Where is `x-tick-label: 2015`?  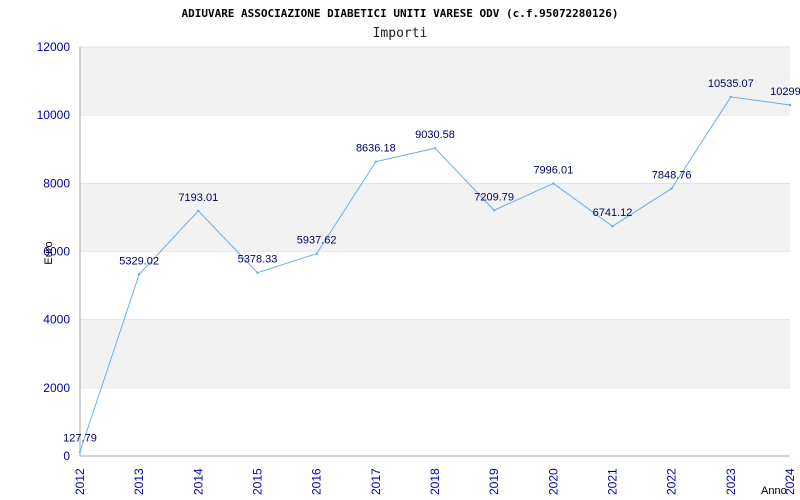 x-tick-label: 2015 is located at coordinates (258, 481).